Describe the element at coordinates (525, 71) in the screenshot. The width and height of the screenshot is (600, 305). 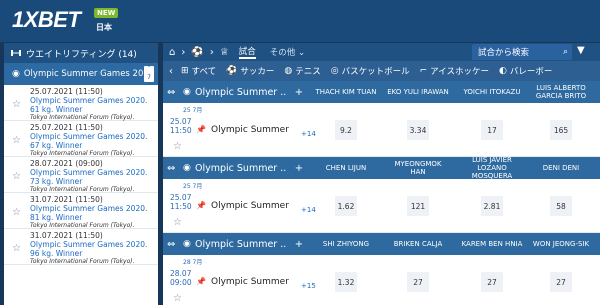
I see `sport-tab-volleyball: ◐ バレーボー` at that location.